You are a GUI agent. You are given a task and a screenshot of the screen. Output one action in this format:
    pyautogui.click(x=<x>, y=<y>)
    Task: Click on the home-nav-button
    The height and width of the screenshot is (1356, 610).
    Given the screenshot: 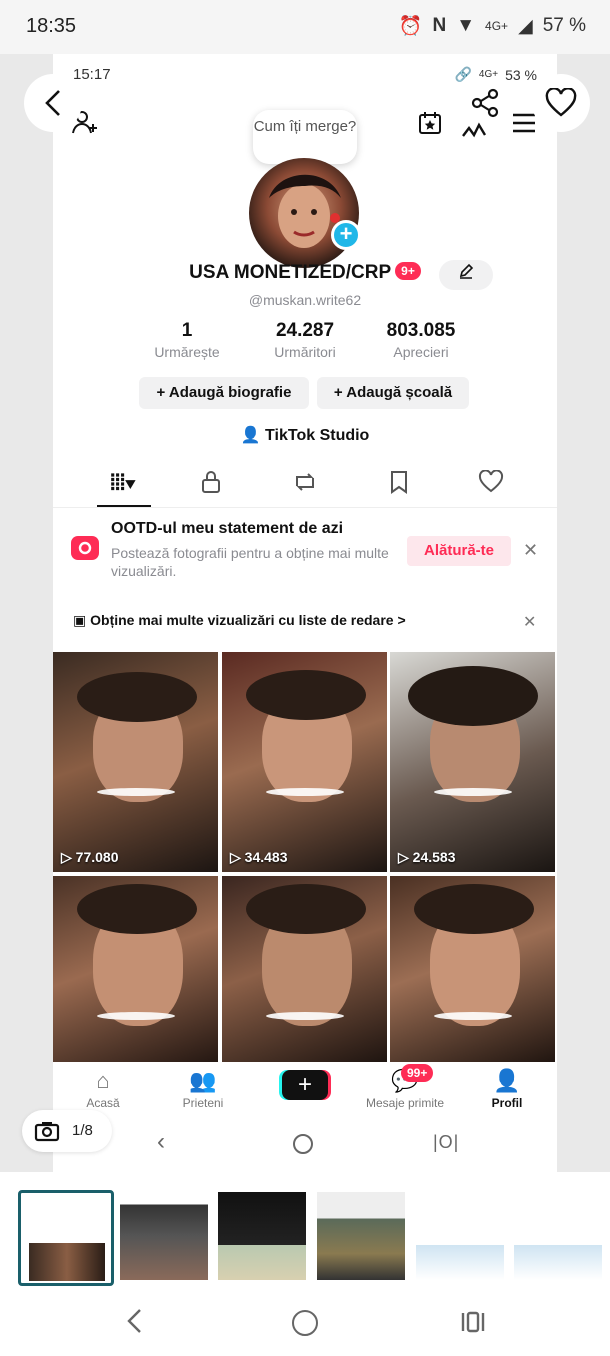 What is the action you would take?
    pyautogui.click(x=305, y=1323)
    